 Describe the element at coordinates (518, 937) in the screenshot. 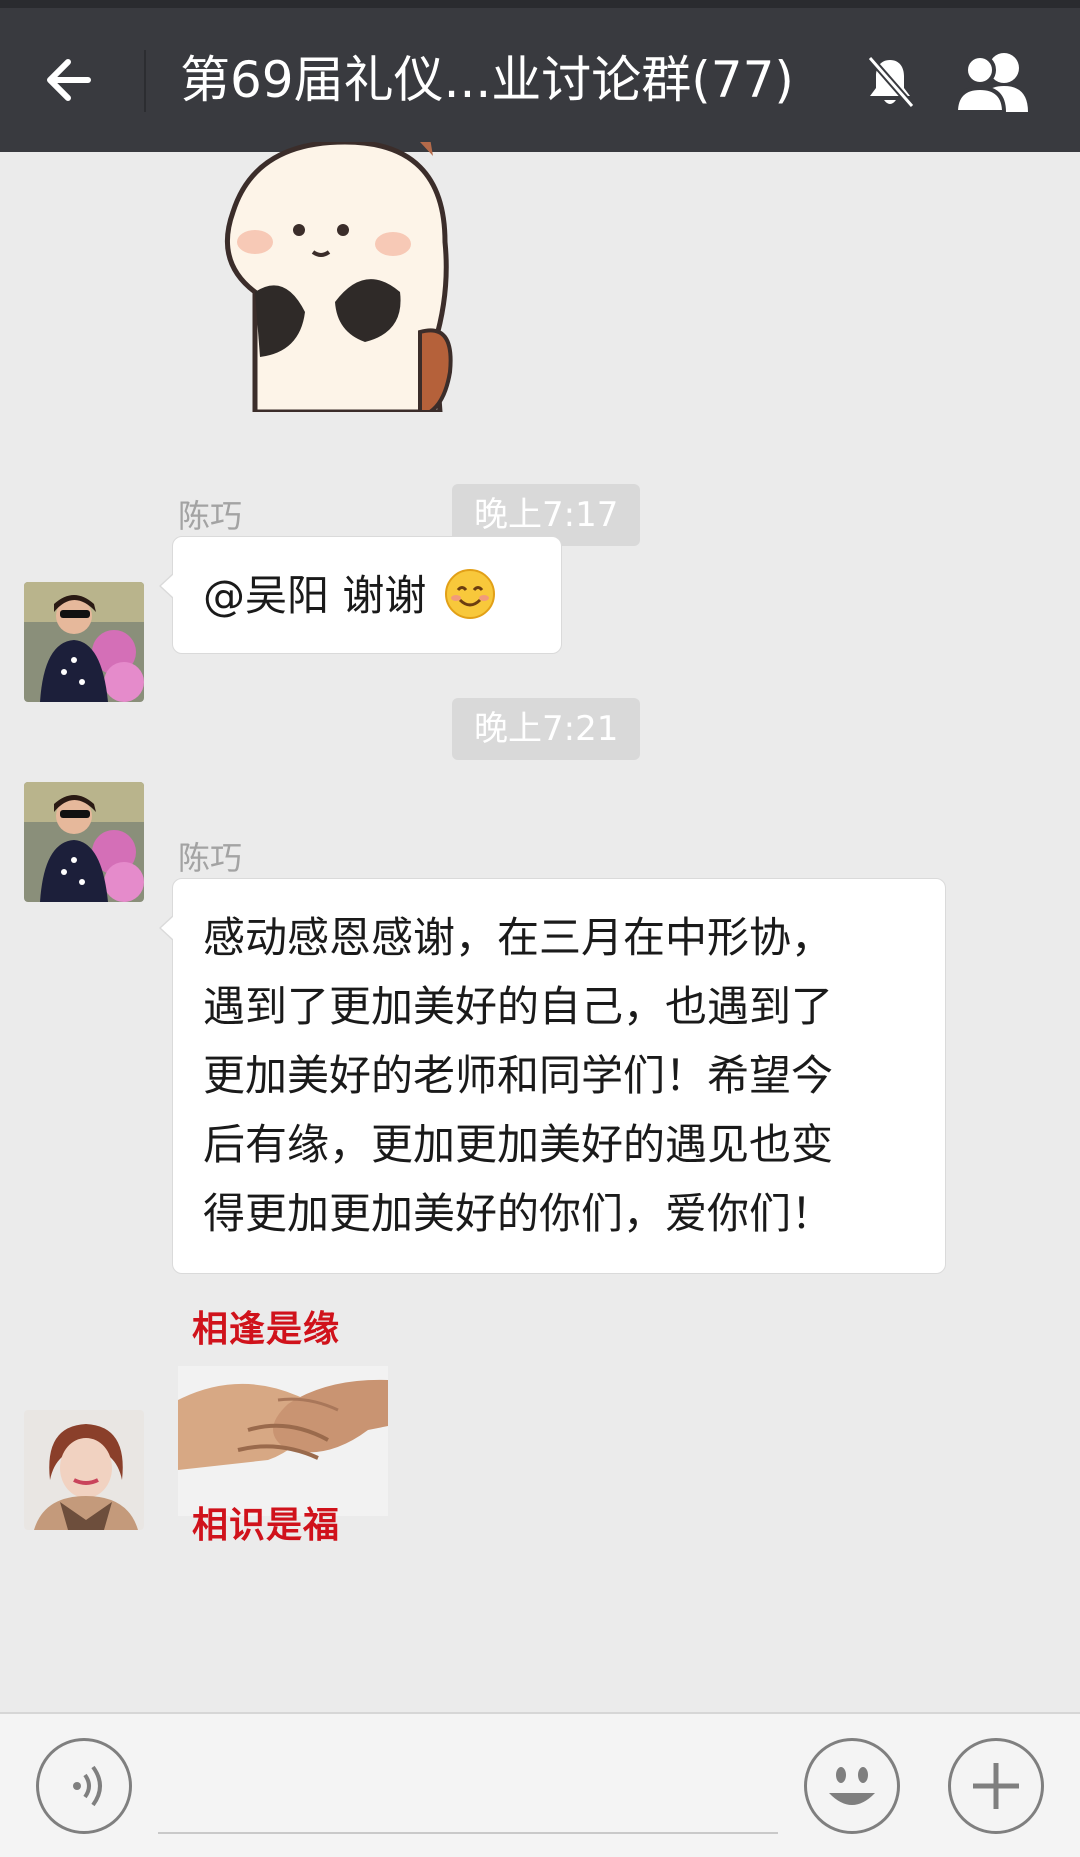

I see `message-text-line: 感动感恩感谢，在三月在中形协，` at that location.